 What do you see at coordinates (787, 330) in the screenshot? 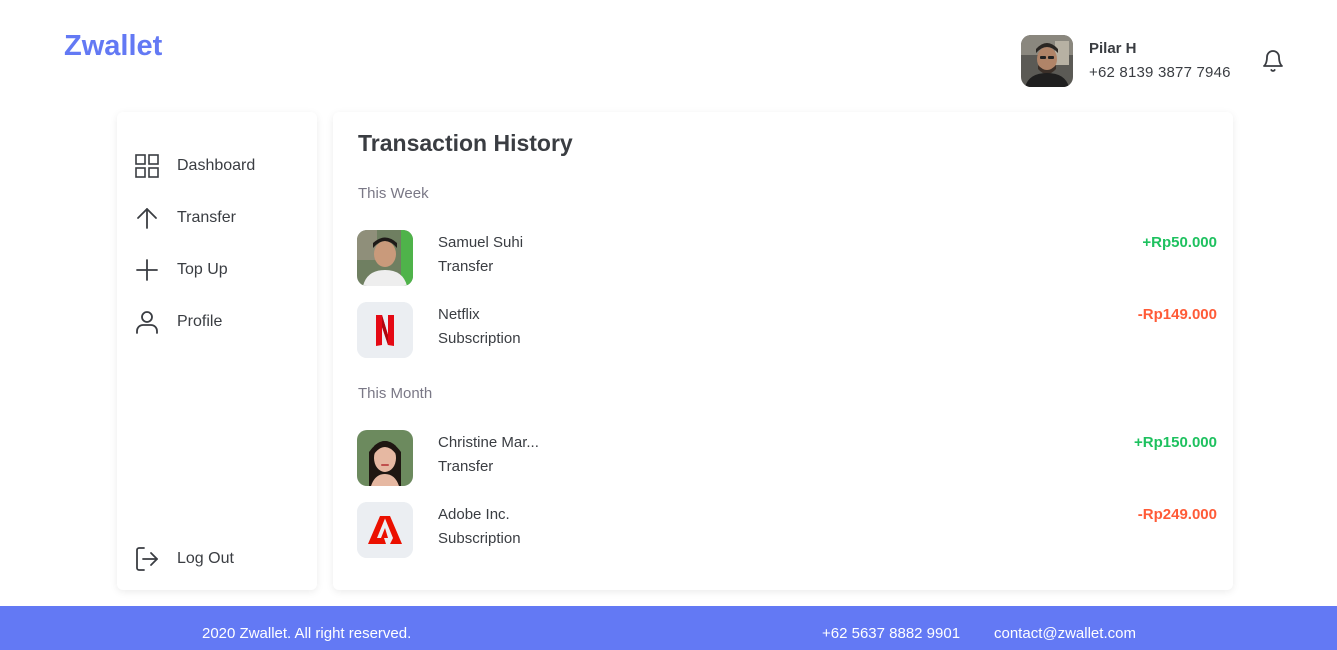
I see `transaction-row: Netflix Subscription -Rp149.000` at bounding box center [787, 330].